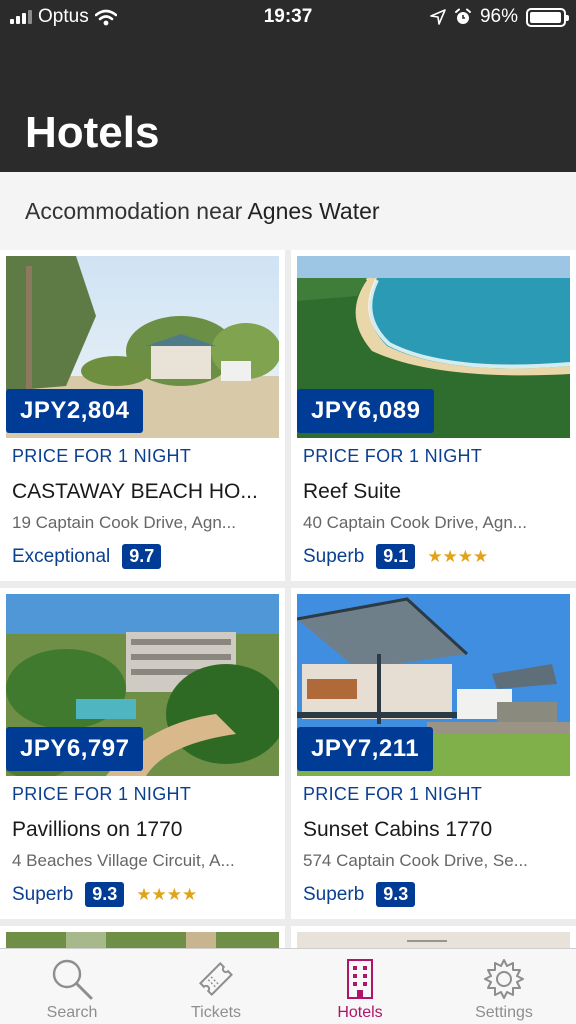 The height and width of the screenshot is (1024, 576). I want to click on price-tag: JPY2,804, so click(75, 411).